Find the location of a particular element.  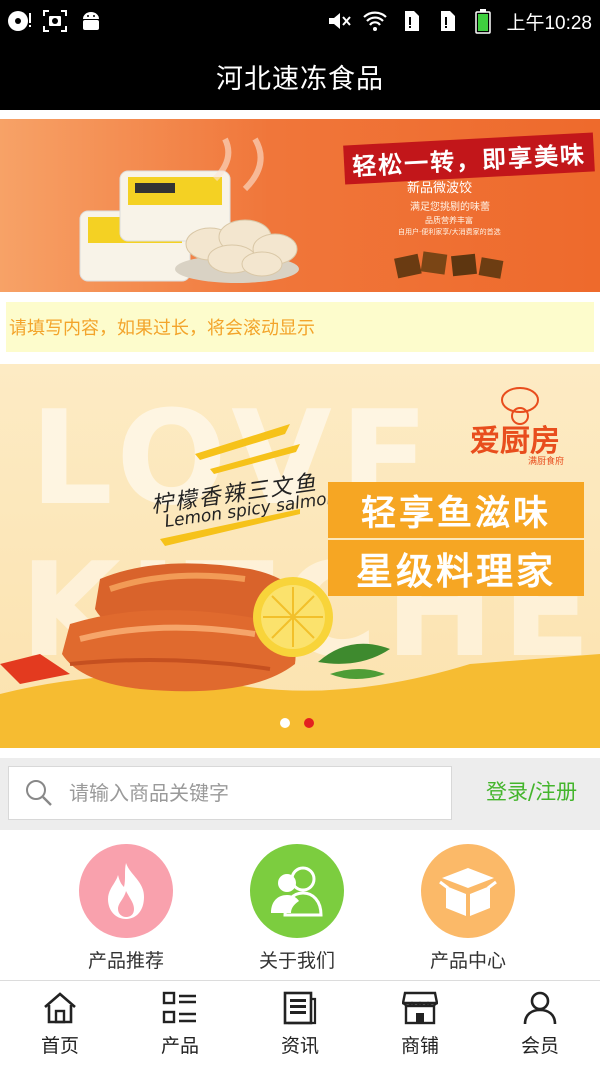

headline-2: 星级料理家 is located at coordinates (456, 568).